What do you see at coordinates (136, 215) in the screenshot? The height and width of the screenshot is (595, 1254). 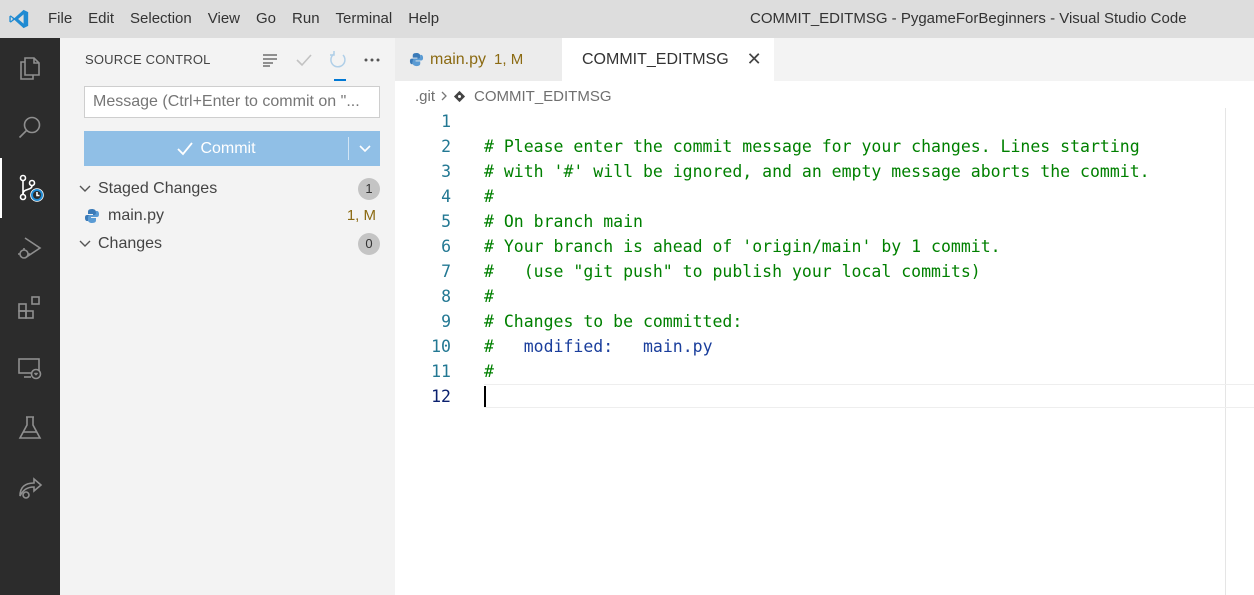 I see `staged-file-name: main.py` at bounding box center [136, 215].